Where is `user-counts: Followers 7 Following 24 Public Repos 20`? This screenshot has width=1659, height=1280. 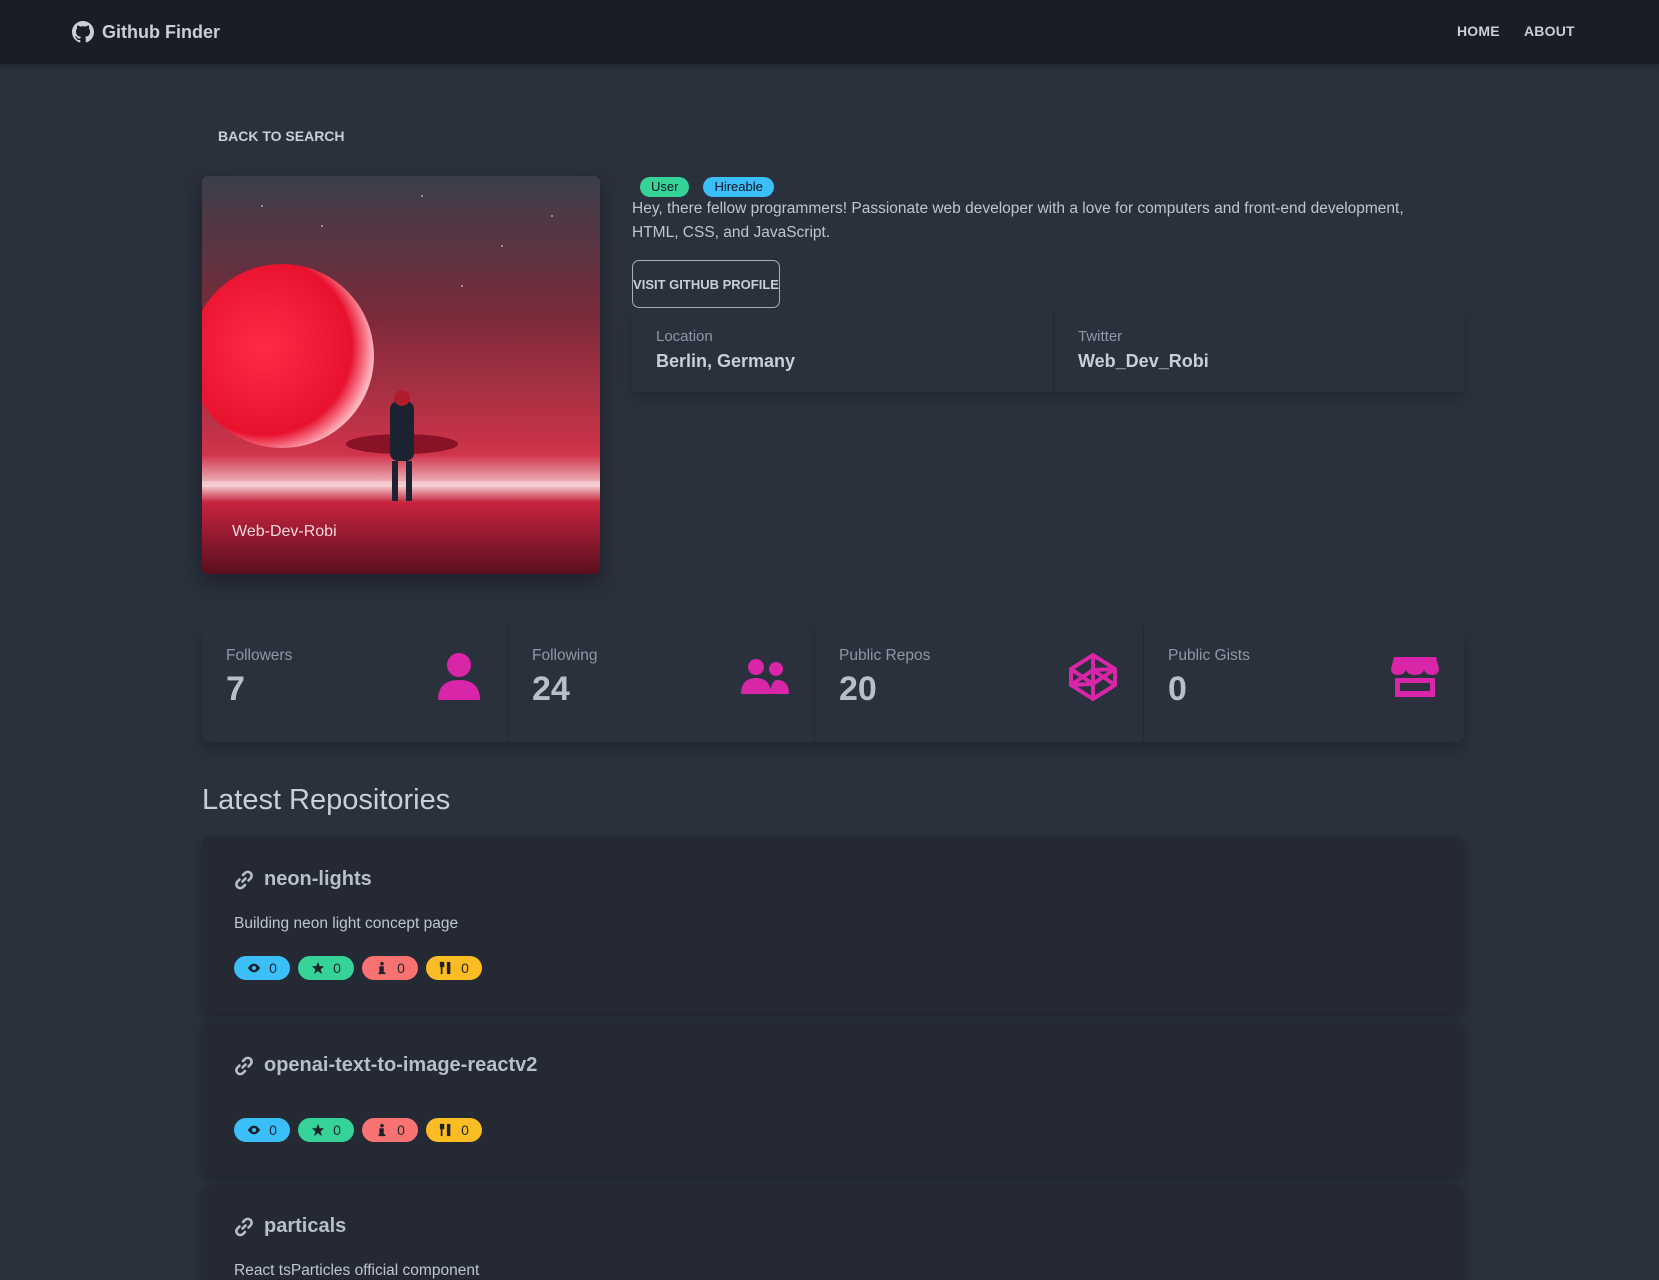 user-counts: Followers 7 Following 24 Public Repos 20 is located at coordinates (833, 685).